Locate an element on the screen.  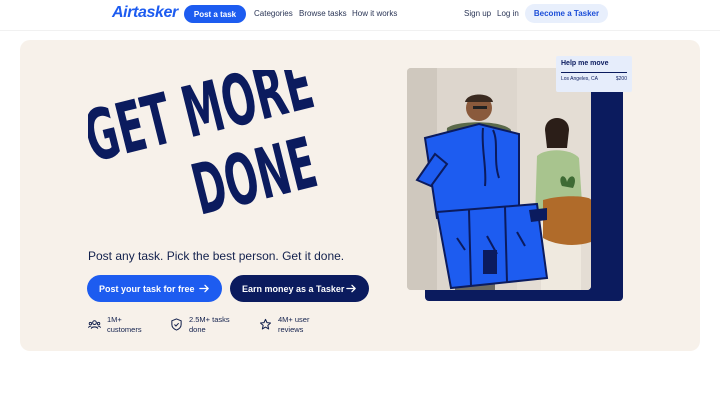
post-task-free-label: Post your task for free is located at coordinates (147, 288).